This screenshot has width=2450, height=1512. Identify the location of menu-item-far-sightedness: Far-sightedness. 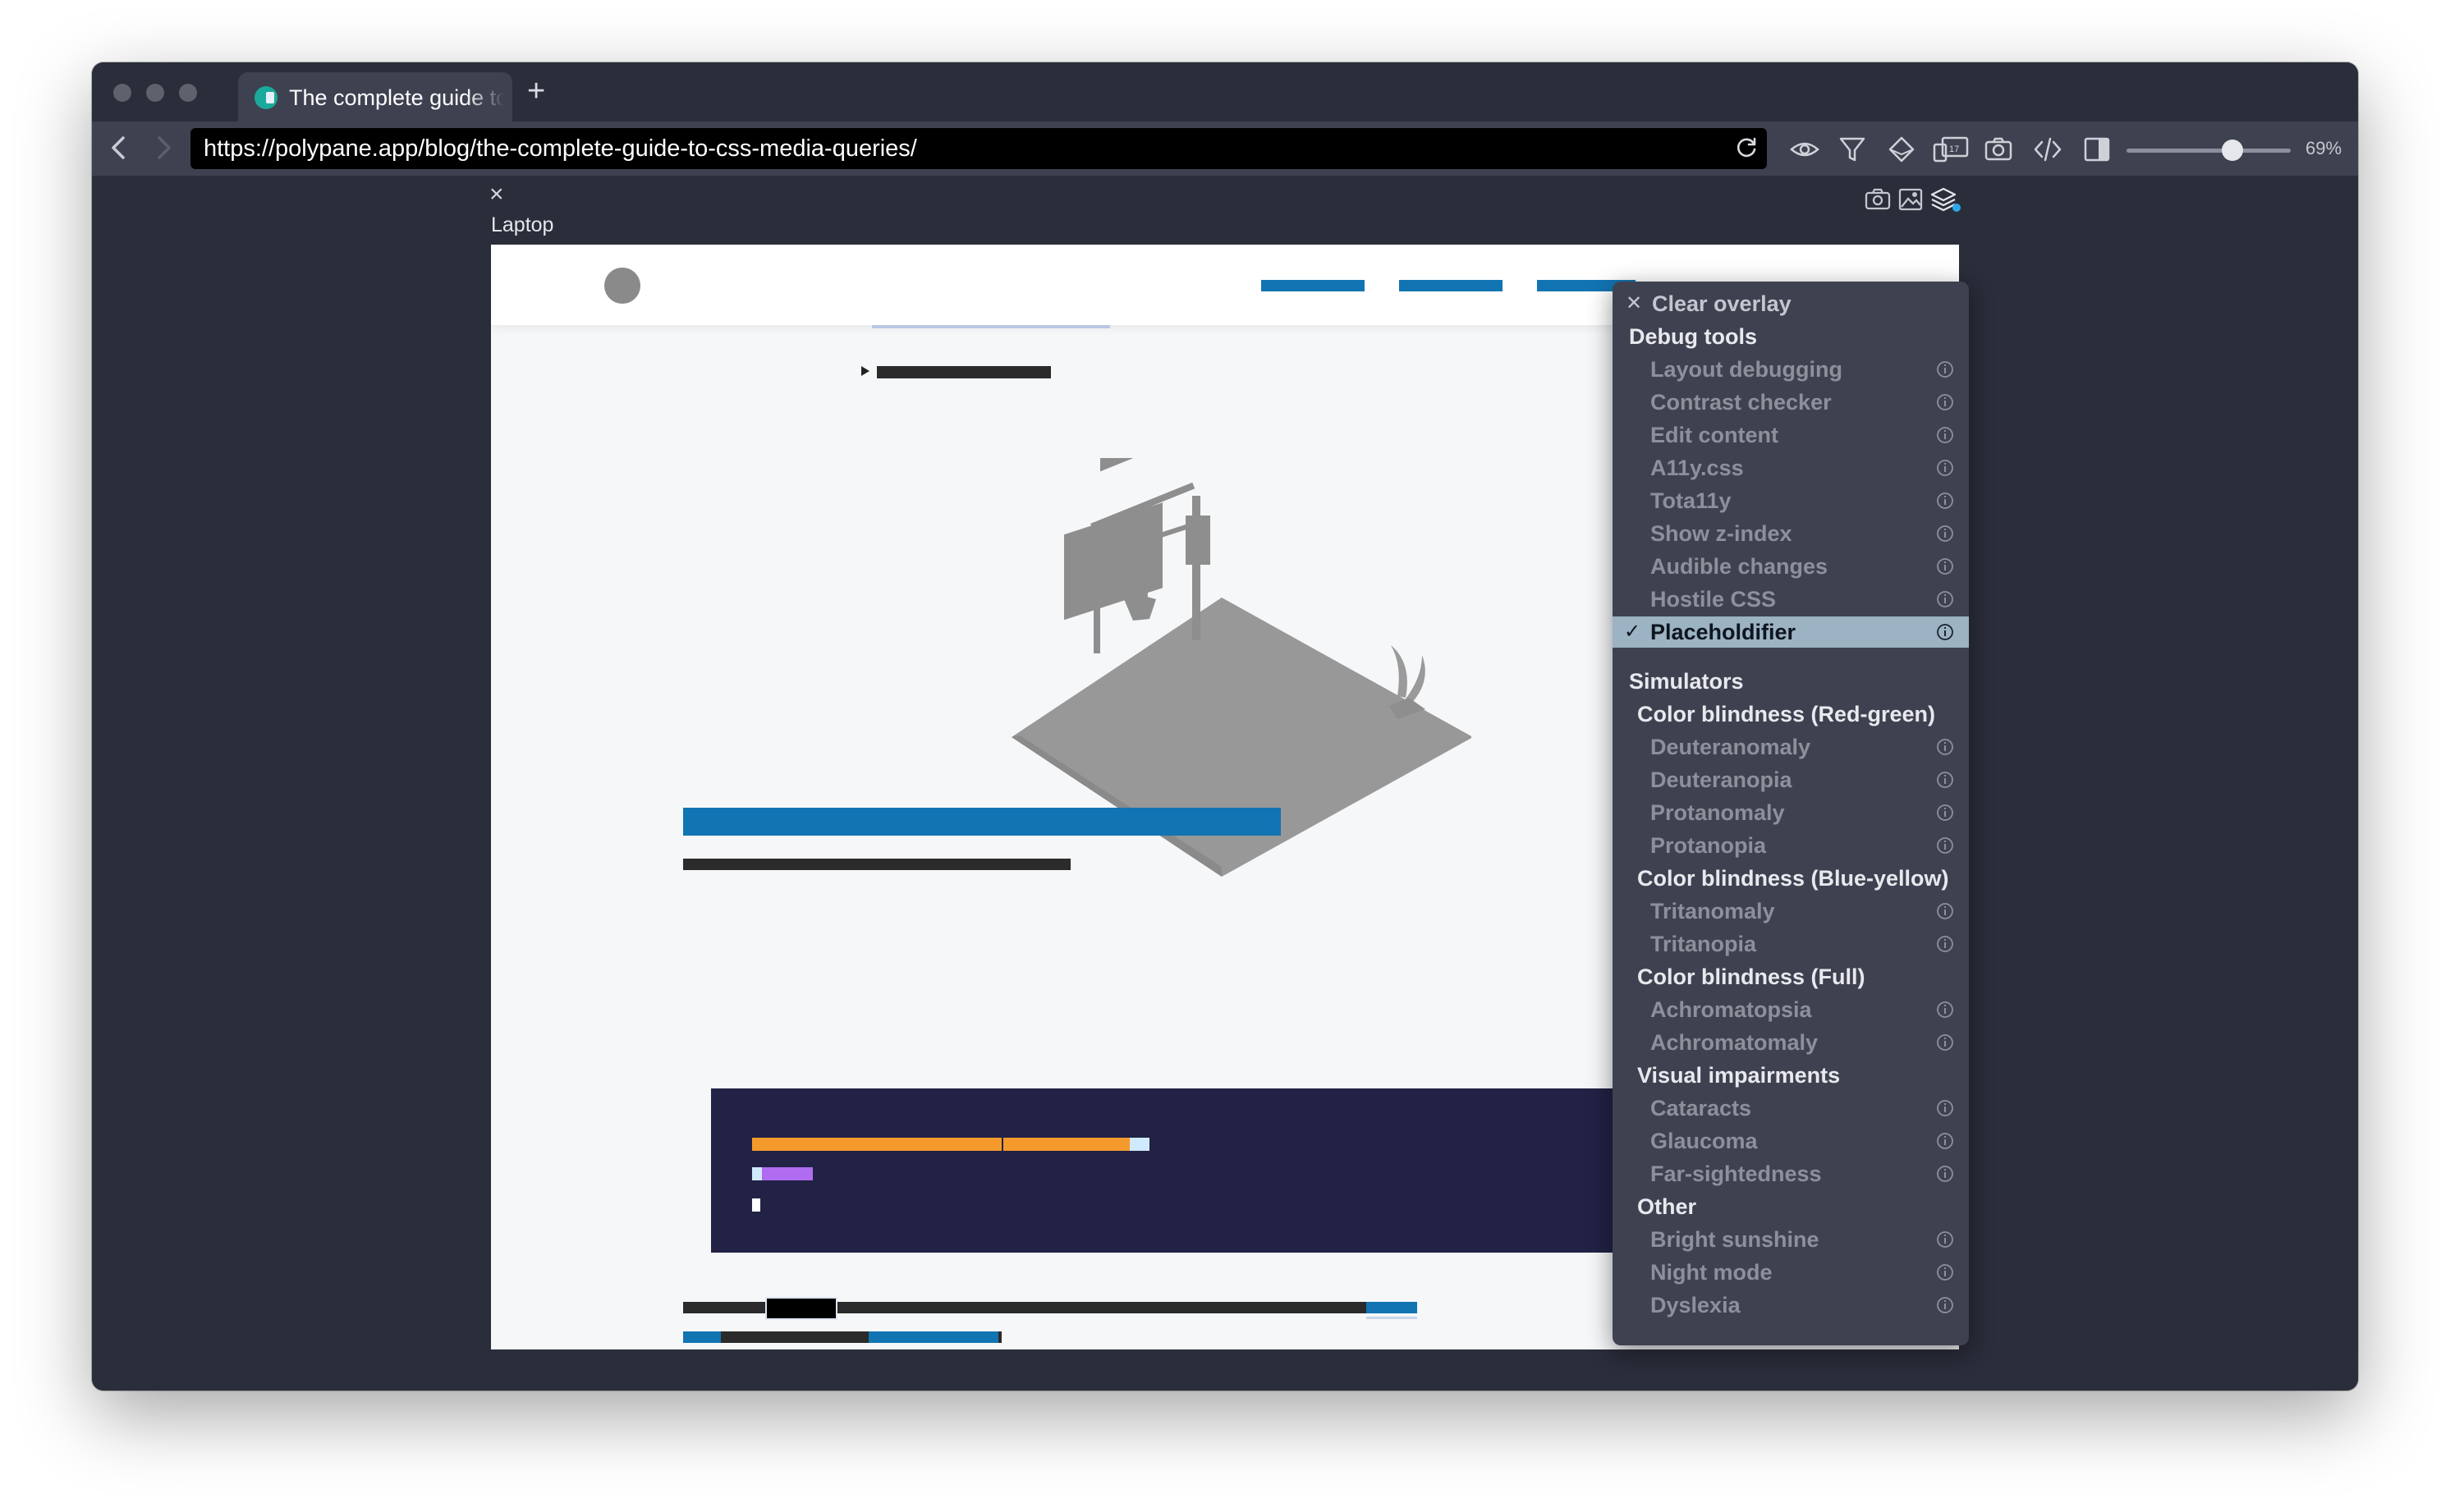
(1791, 1173).